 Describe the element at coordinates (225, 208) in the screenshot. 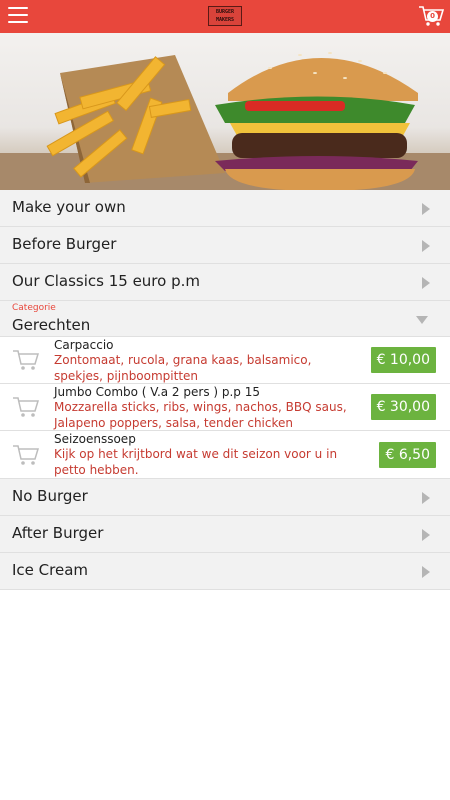

I see `category-make-your-own: Make your own` at that location.